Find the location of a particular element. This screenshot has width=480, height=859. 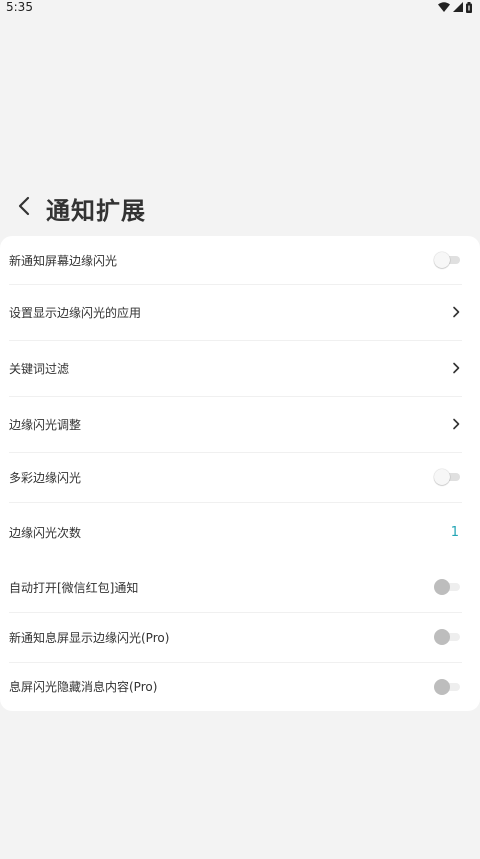

setting-row-edge-flash-apps: 设置显示边缘闪光的应用 is located at coordinates (240, 312).